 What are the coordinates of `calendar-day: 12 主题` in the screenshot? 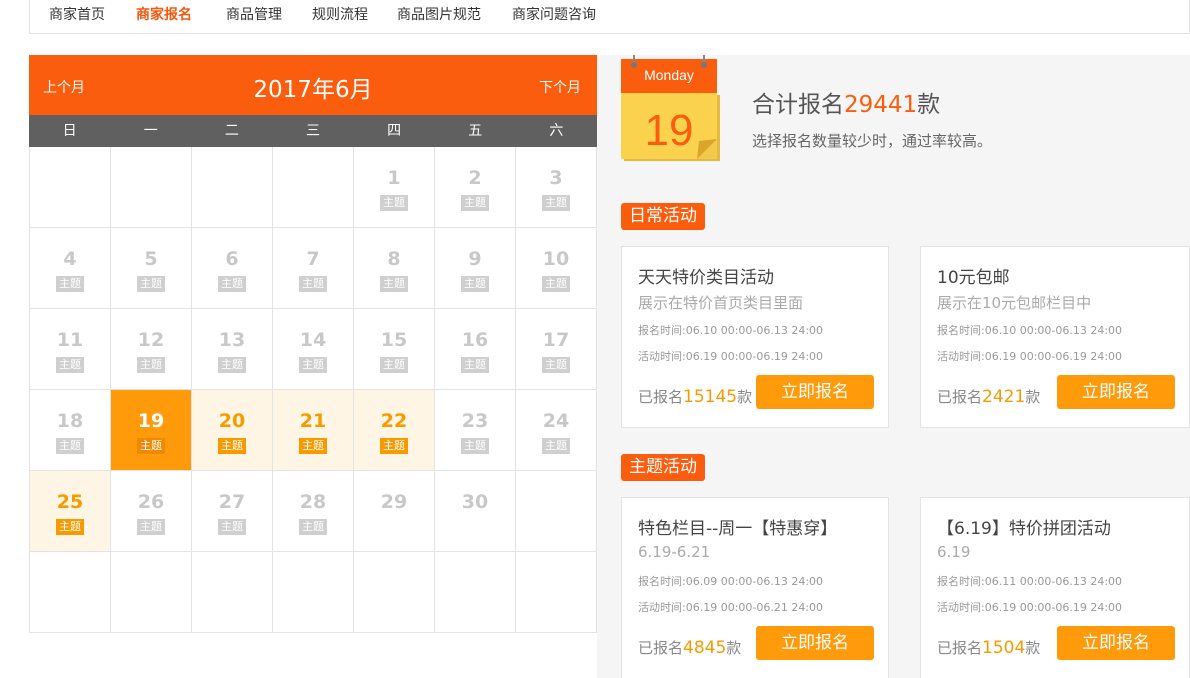 It's located at (151, 349).